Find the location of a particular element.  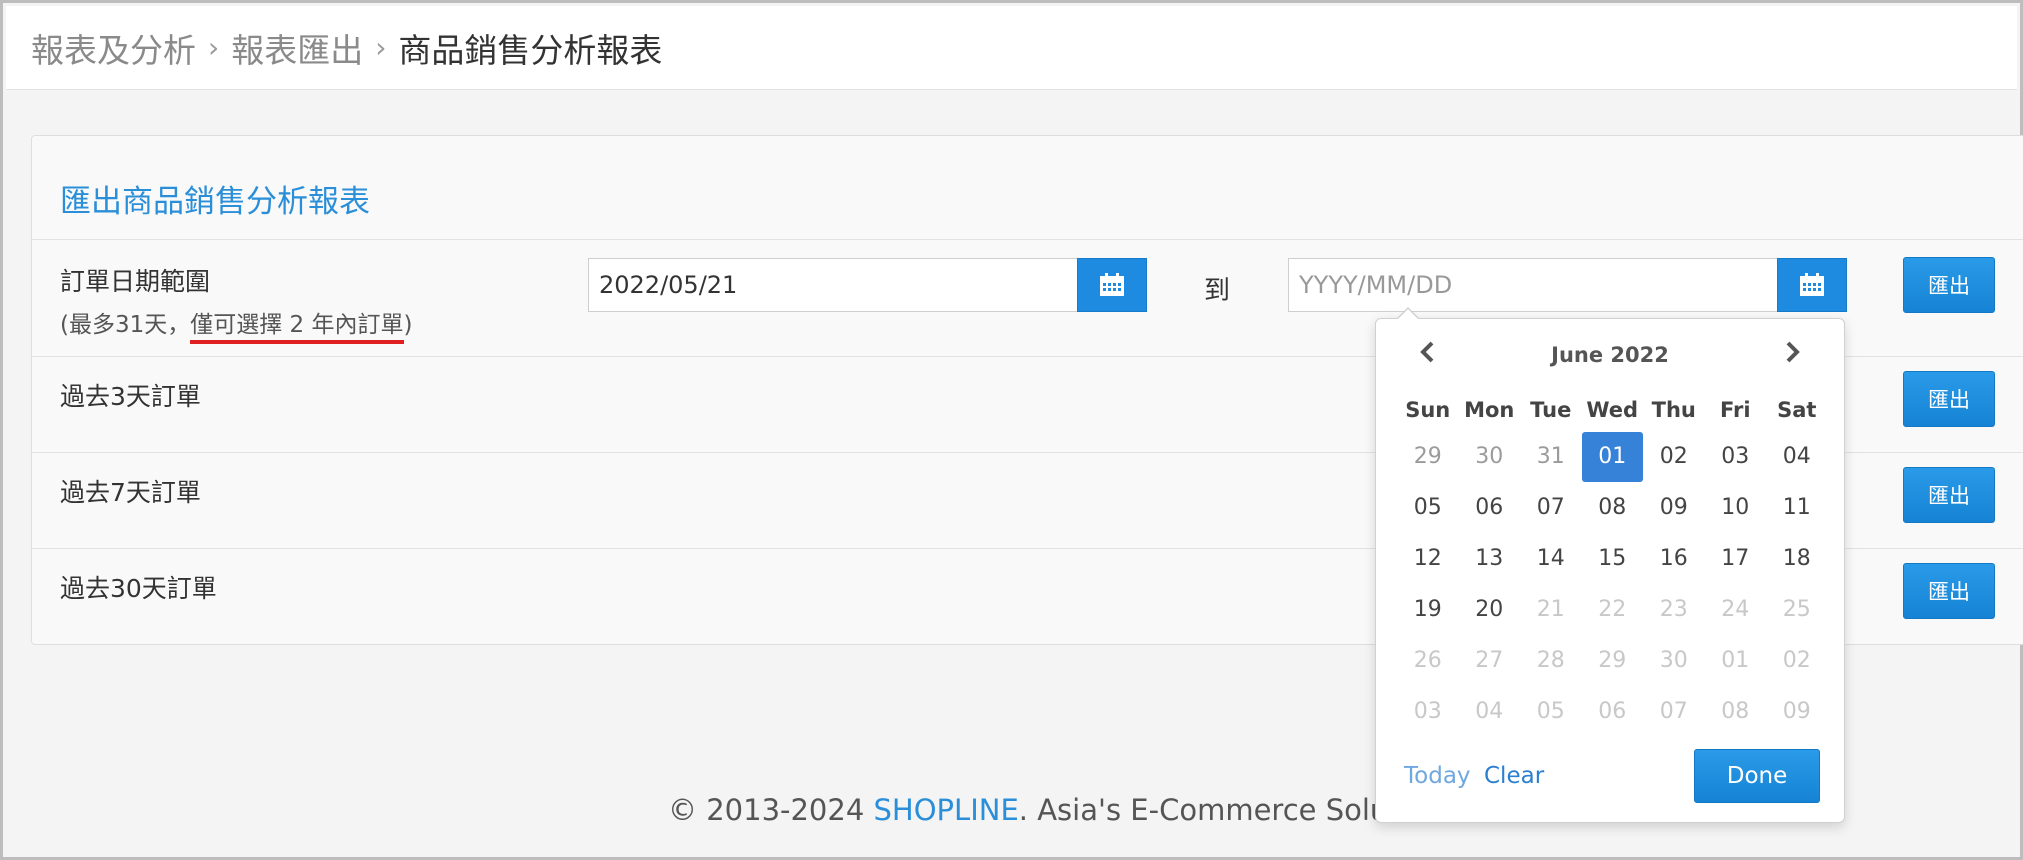

calendar-day: 22 is located at coordinates (1613, 609).